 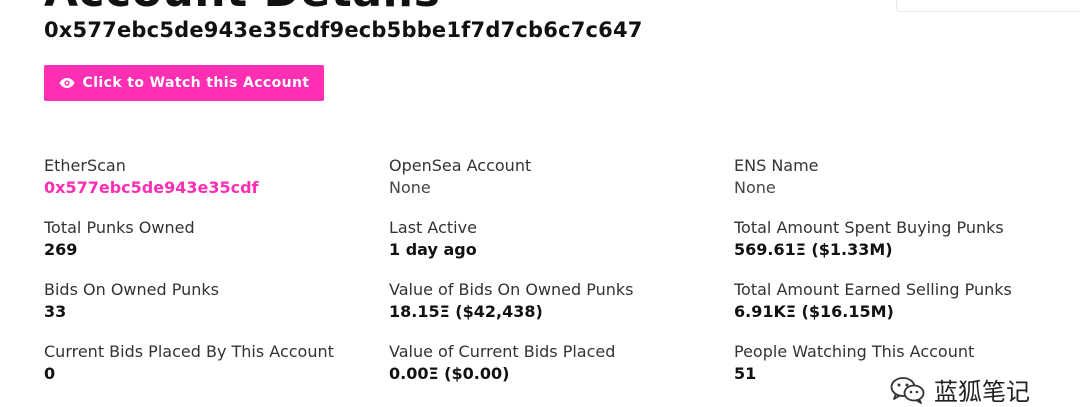 What do you see at coordinates (131, 289) in the screenshot?
I see `stat-label: Bids On Owned Punks` at bounding box center [131, 289].